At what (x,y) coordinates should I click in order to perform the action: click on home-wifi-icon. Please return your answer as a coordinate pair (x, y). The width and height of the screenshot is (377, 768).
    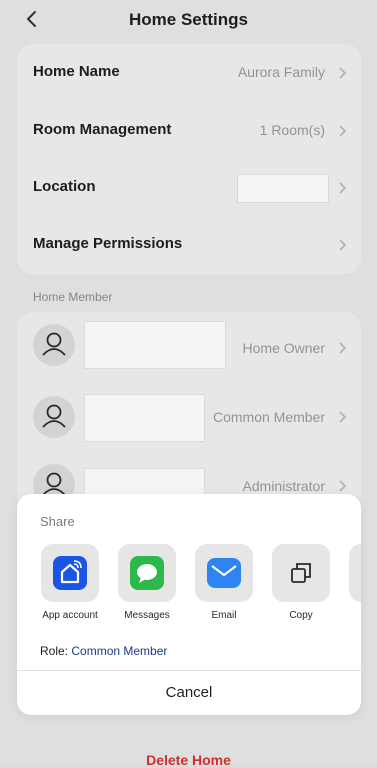
    Looking at the image, I should click on (70, 573).